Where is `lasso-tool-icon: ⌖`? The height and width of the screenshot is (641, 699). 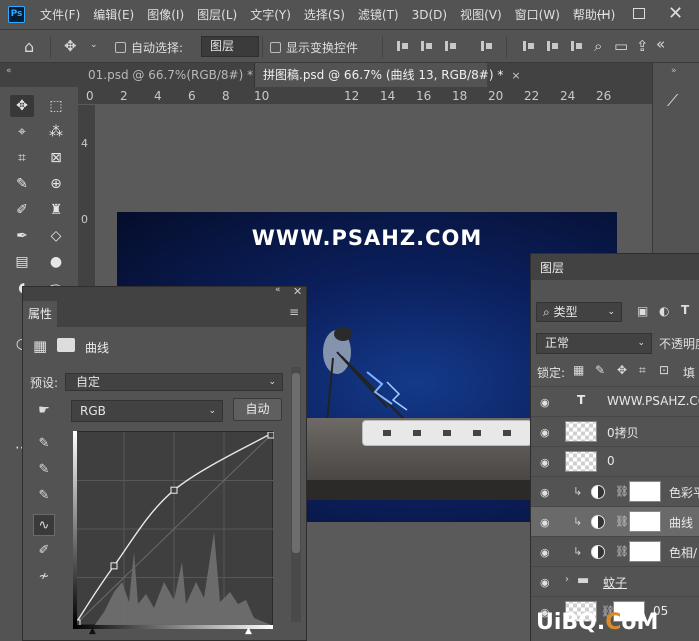 lasso-tool-icon: ⌖ is located at coordinates (22, 132).